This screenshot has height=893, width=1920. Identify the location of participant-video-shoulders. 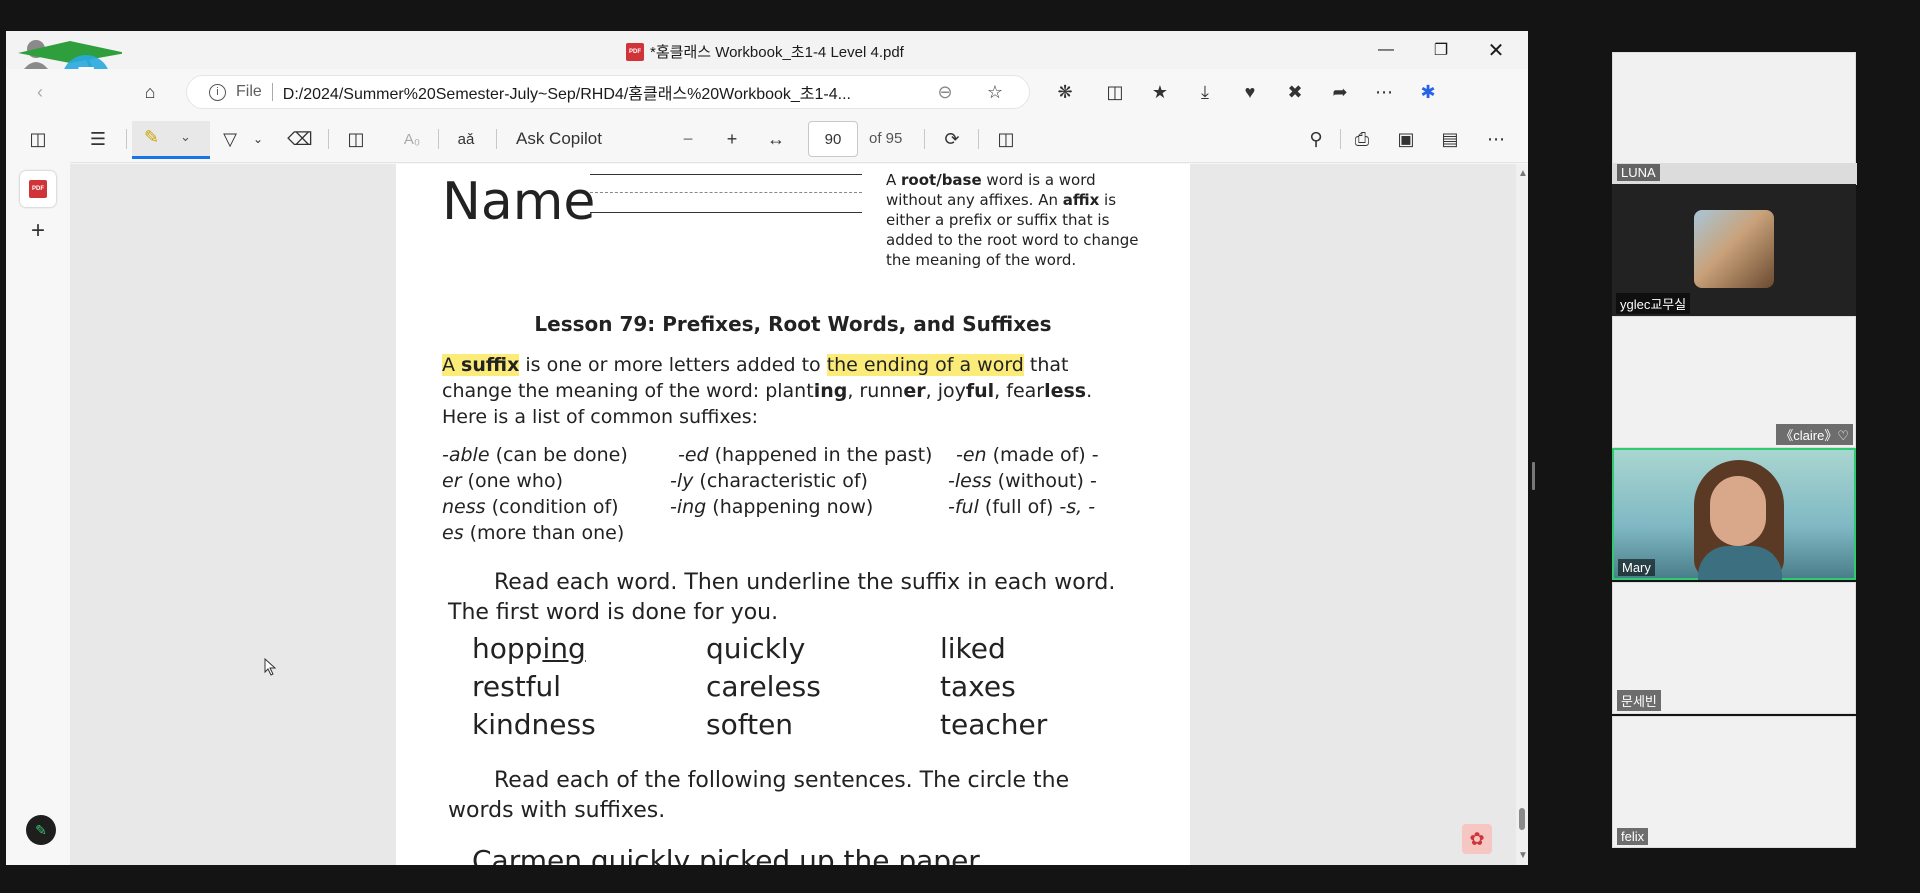
(1740, 563).